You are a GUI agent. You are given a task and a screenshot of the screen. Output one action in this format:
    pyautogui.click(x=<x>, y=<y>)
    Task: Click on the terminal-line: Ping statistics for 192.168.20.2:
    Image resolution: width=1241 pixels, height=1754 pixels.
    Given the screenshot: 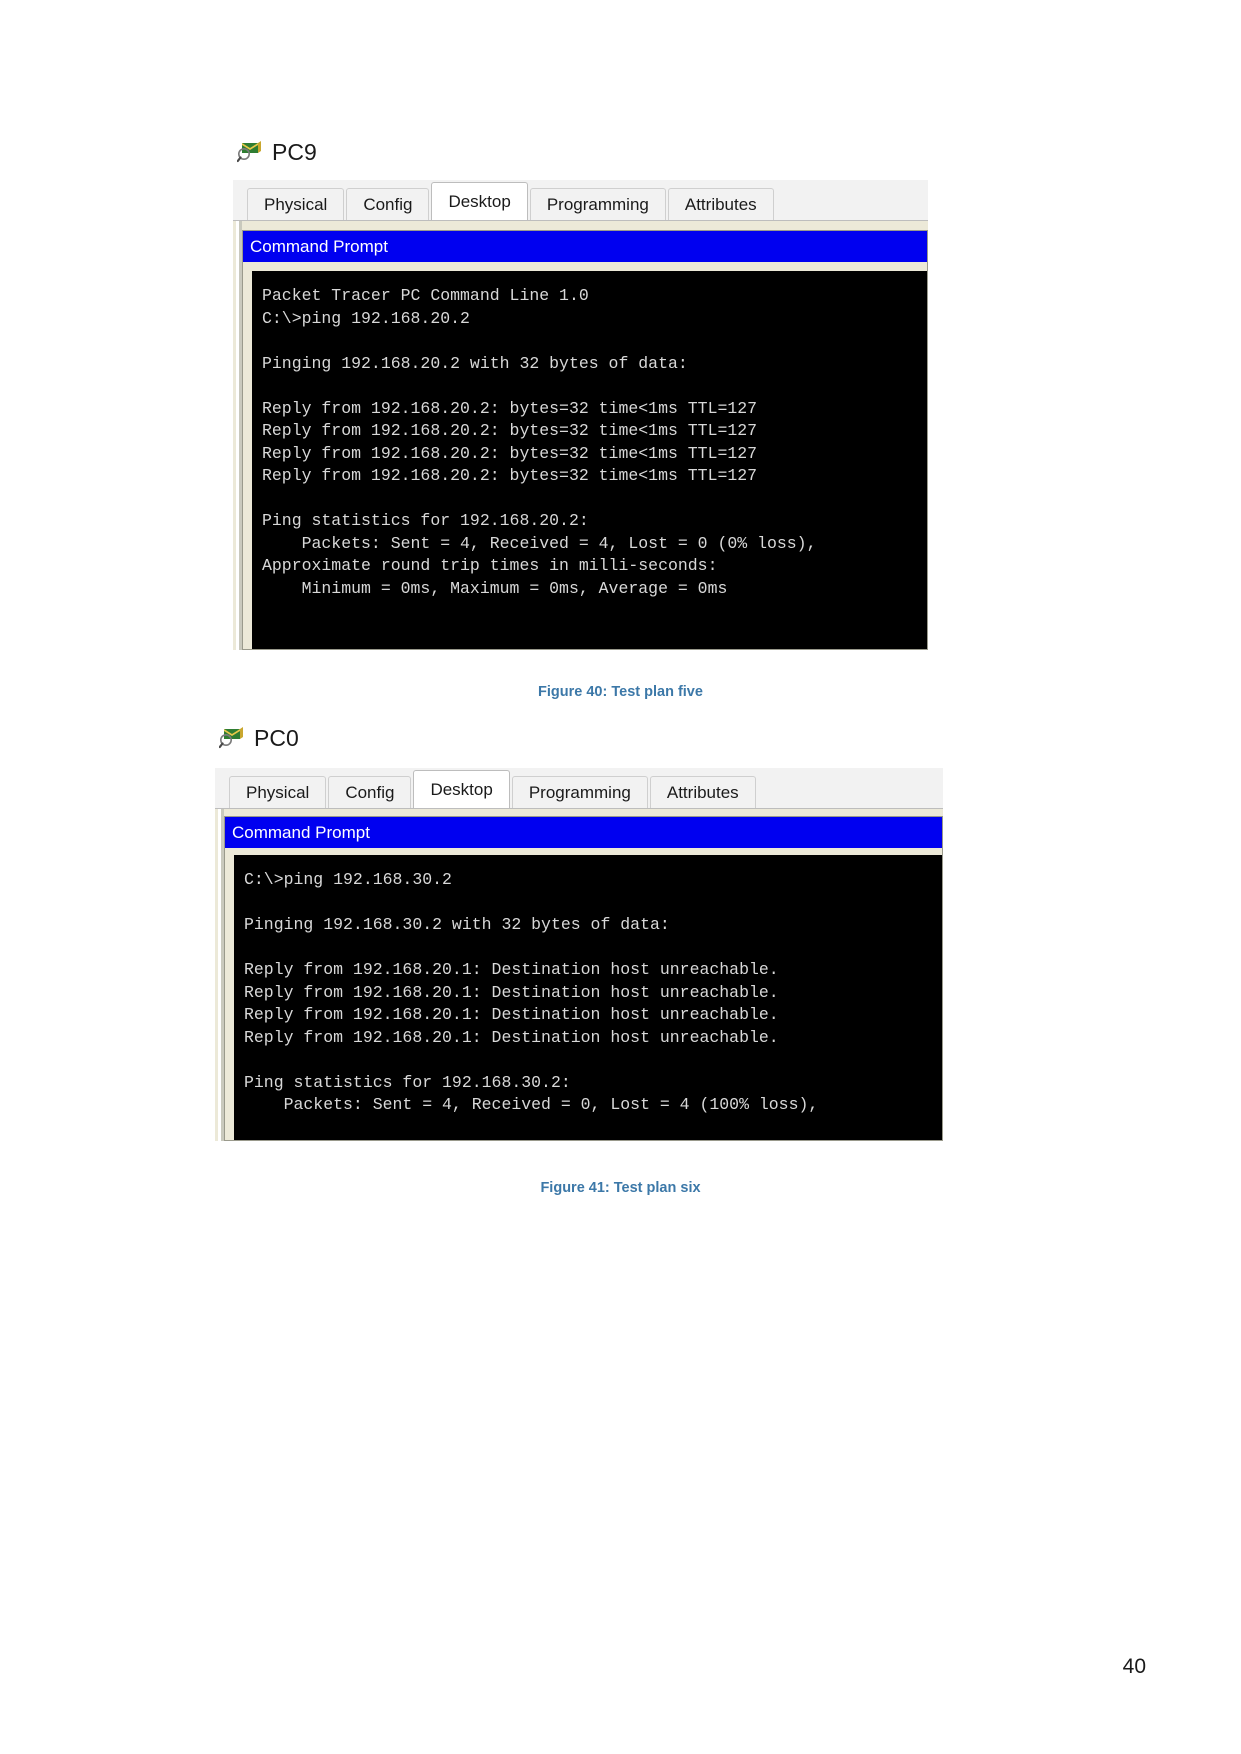 What is the action you would take?
    pyautogui.click(x=425, y=520)
    